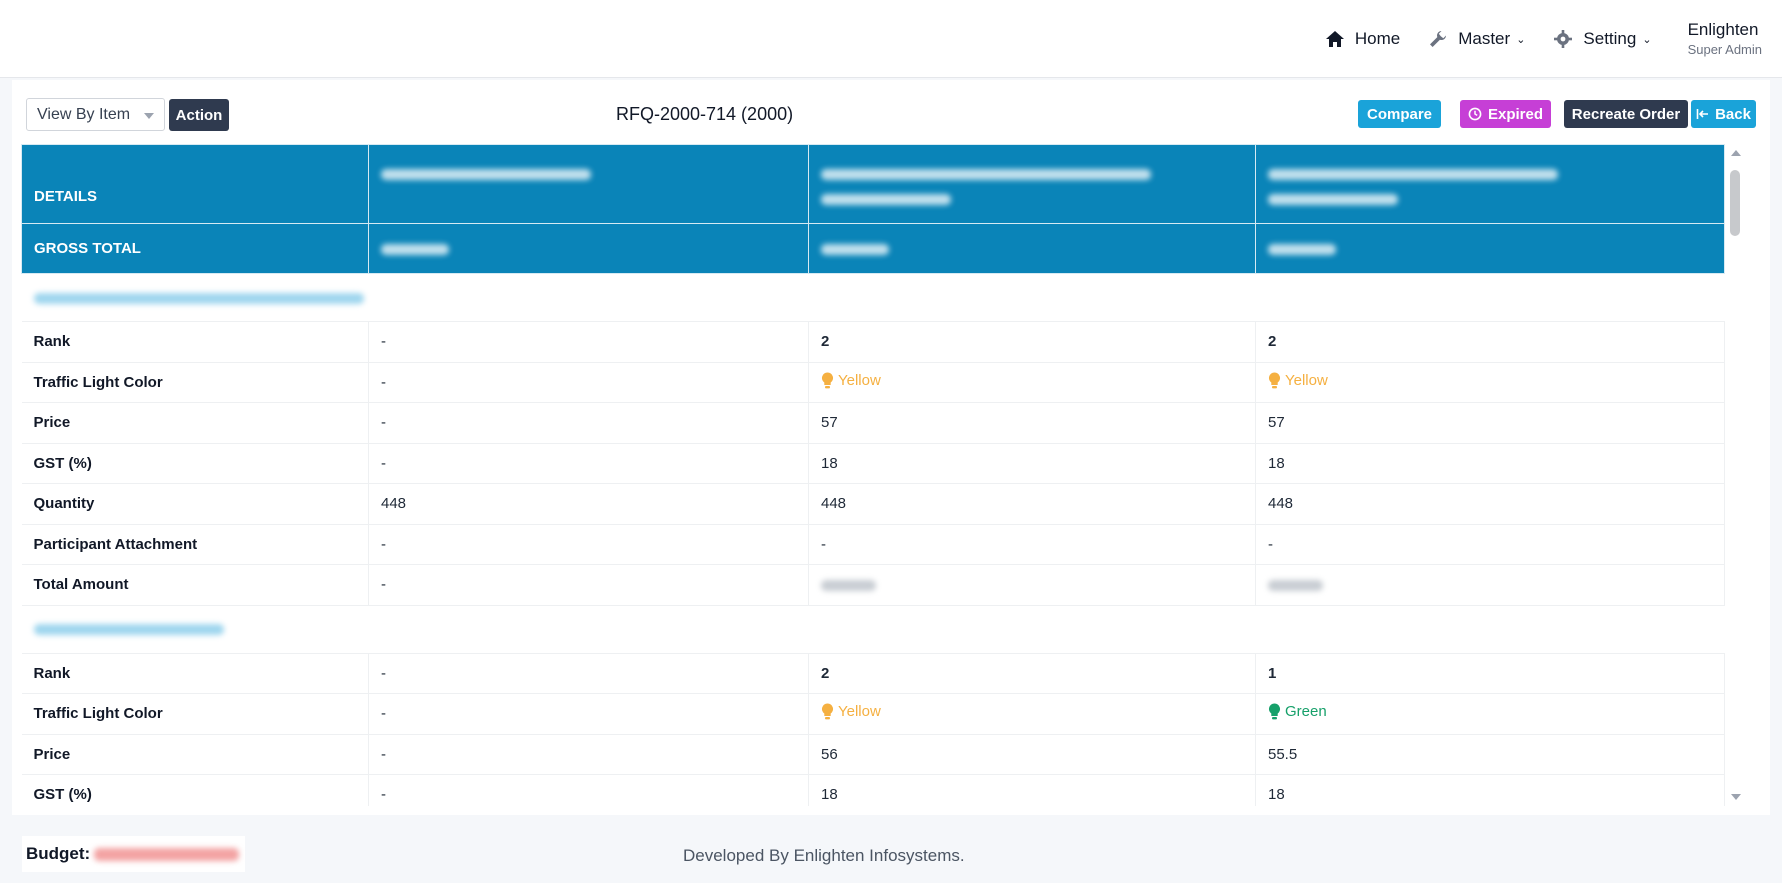  What do you see at coordinates (195, 248) in the screenshot?
I see `gross-total-header: GROSS TOTAL` at bounding box center [195, 248].